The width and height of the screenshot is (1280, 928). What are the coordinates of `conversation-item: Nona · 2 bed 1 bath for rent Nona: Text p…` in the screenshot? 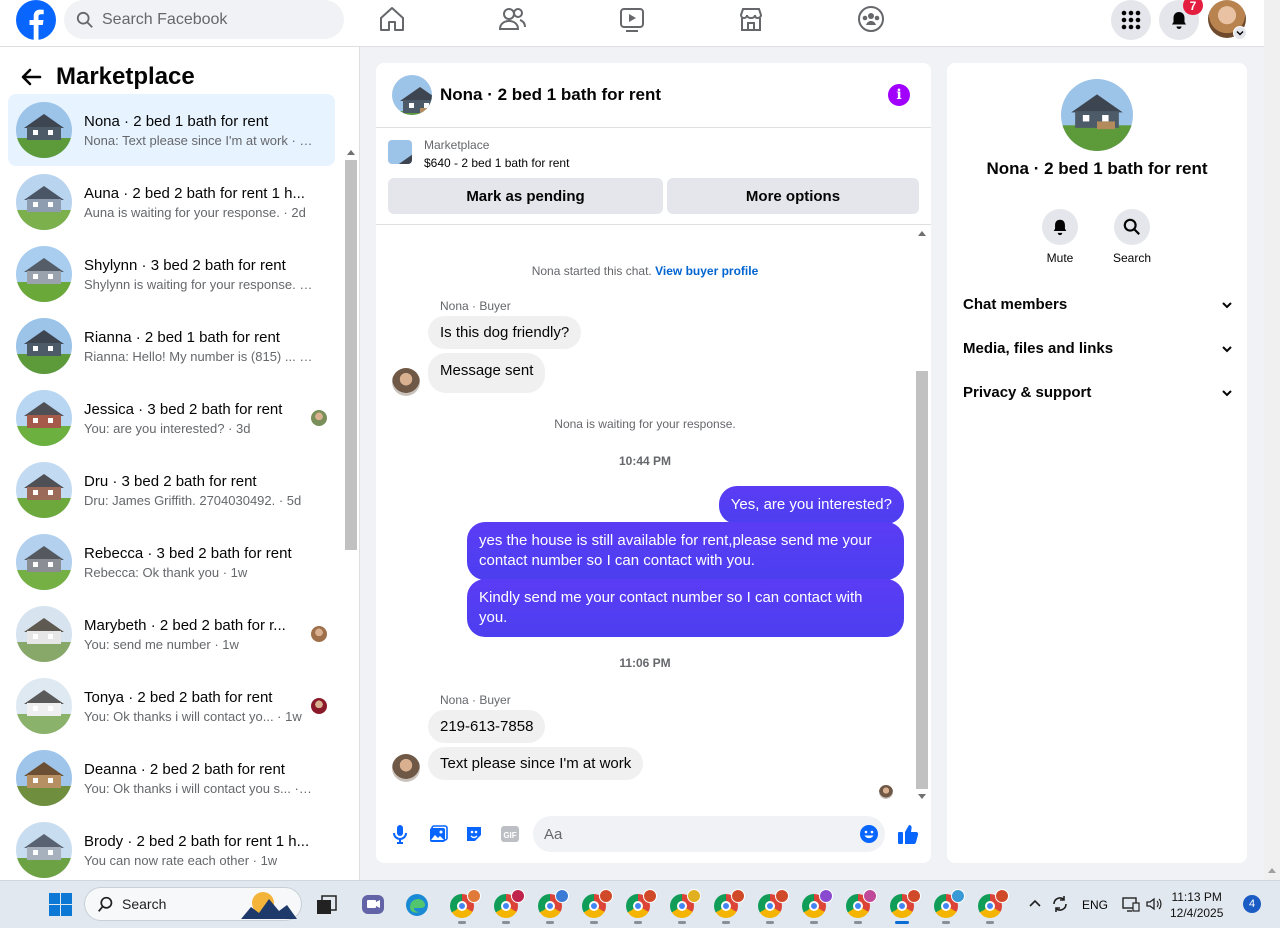 It's located at (171, 130).